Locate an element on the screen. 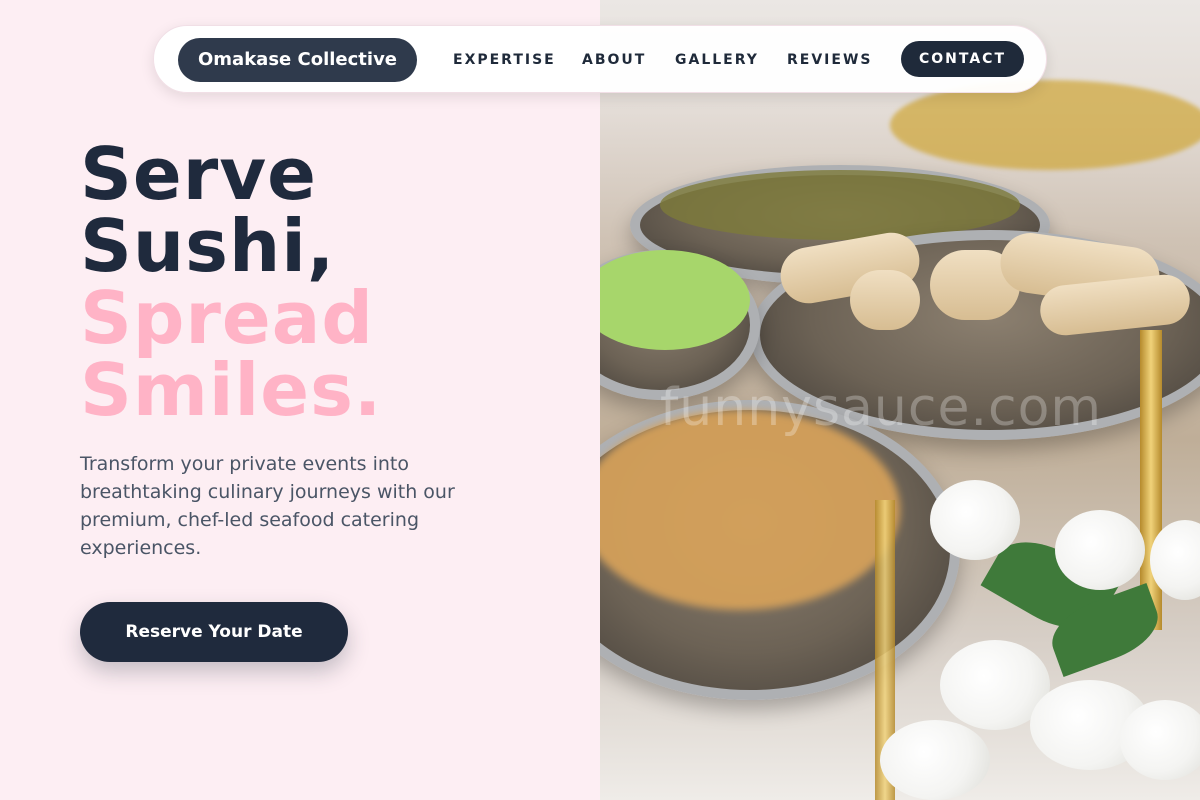  hero-title-highlight: Smiles. is located at coordinates (231, 390).